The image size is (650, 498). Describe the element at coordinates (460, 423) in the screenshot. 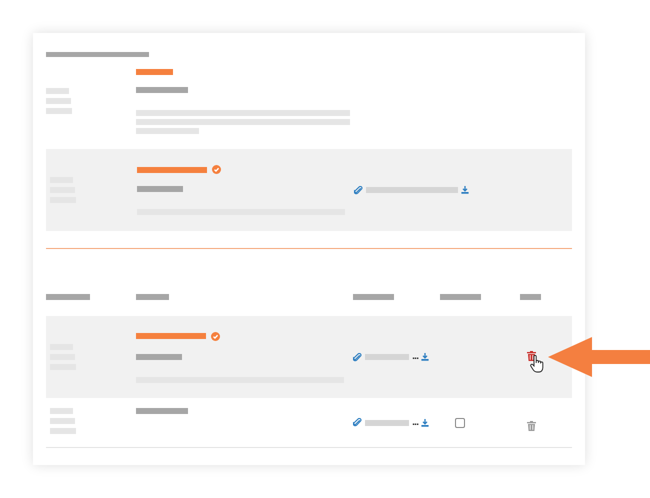

I see `checkbox` at that location.